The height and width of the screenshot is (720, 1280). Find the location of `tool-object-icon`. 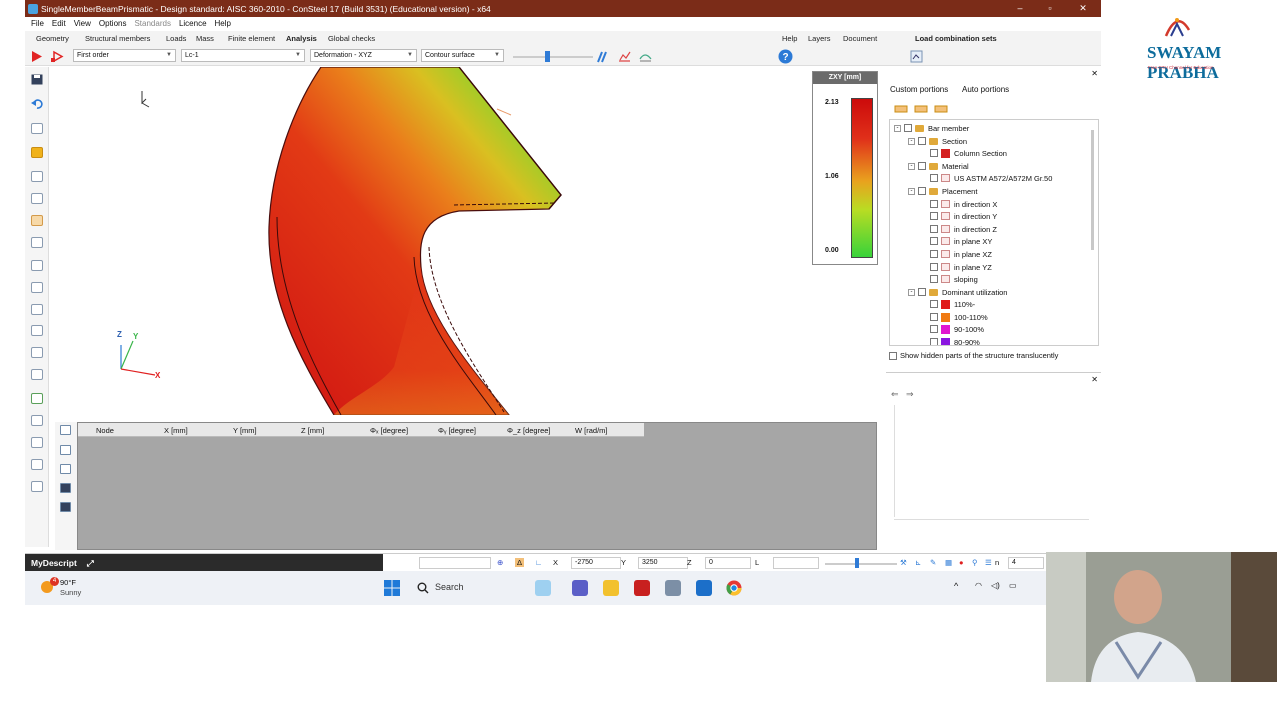

tool-object-icon is located at coordinates (37, 152).